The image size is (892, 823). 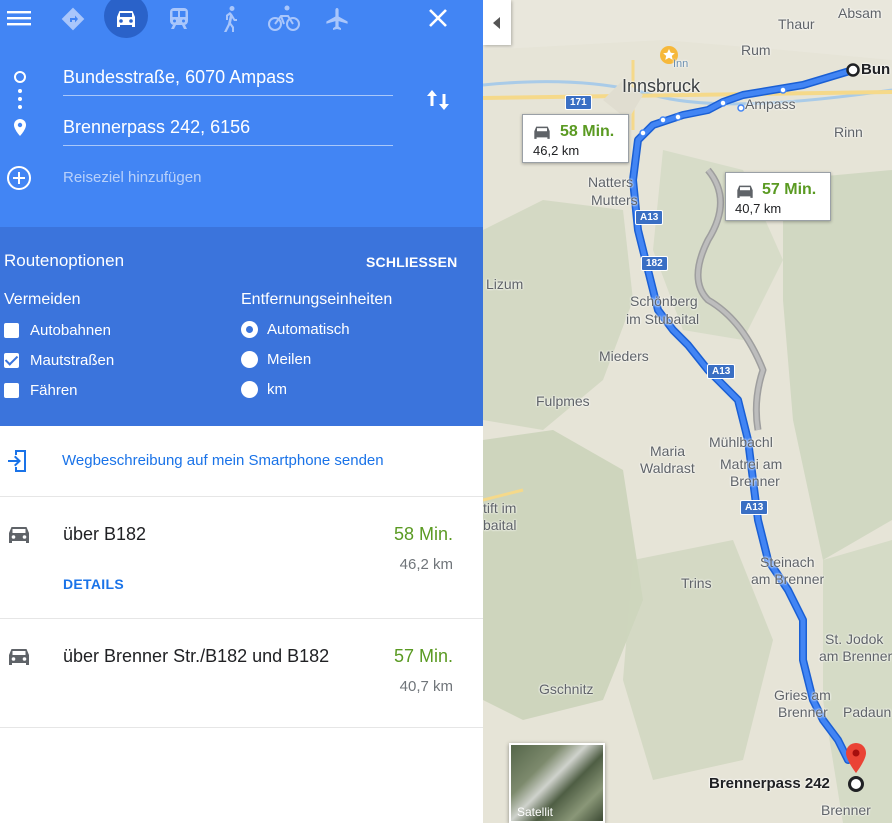 I want to click on bike-icon, so click(x=284, y=18).